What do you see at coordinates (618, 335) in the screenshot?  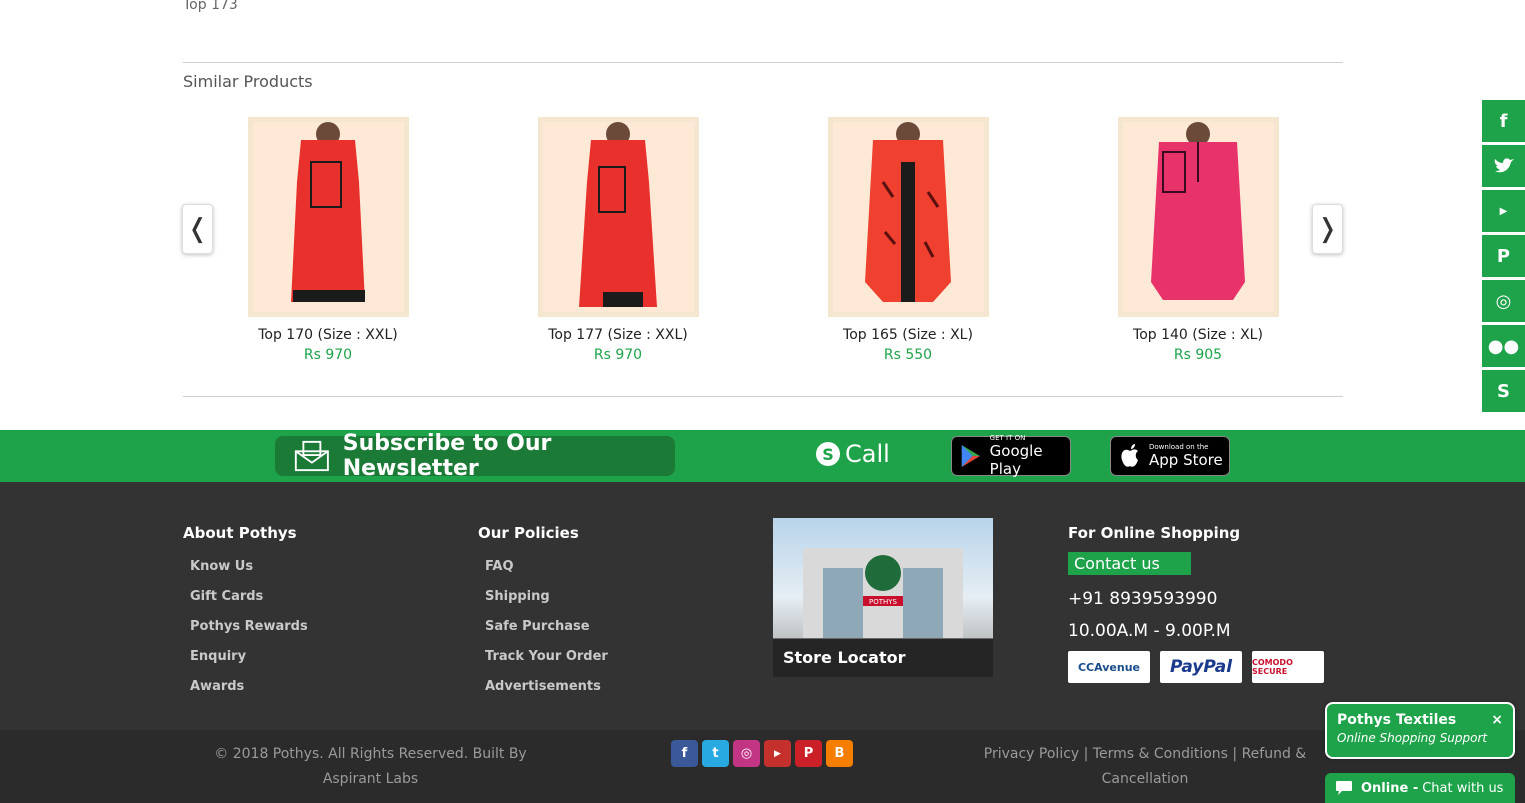 I see `product-name: Top 177 (Size : XXL)` at bounding box center [618, 335].